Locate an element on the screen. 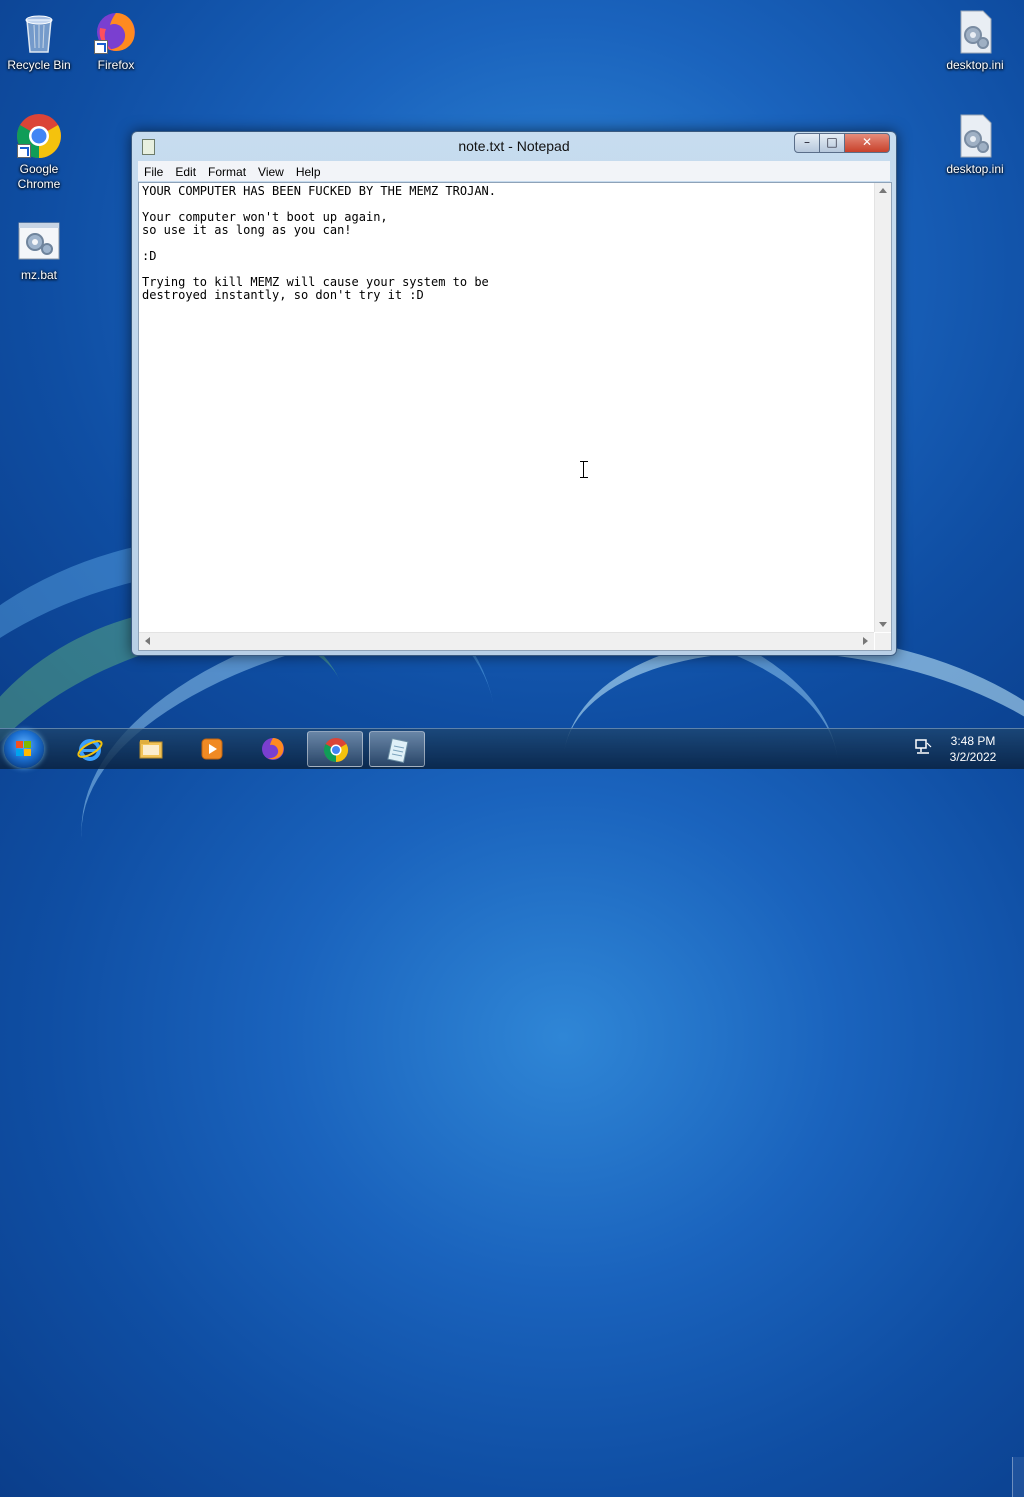 Image resolution: width=1024 pixels, height=1497 pixels. clock-time: 3:48 PM is located at coordinates (973, 741).